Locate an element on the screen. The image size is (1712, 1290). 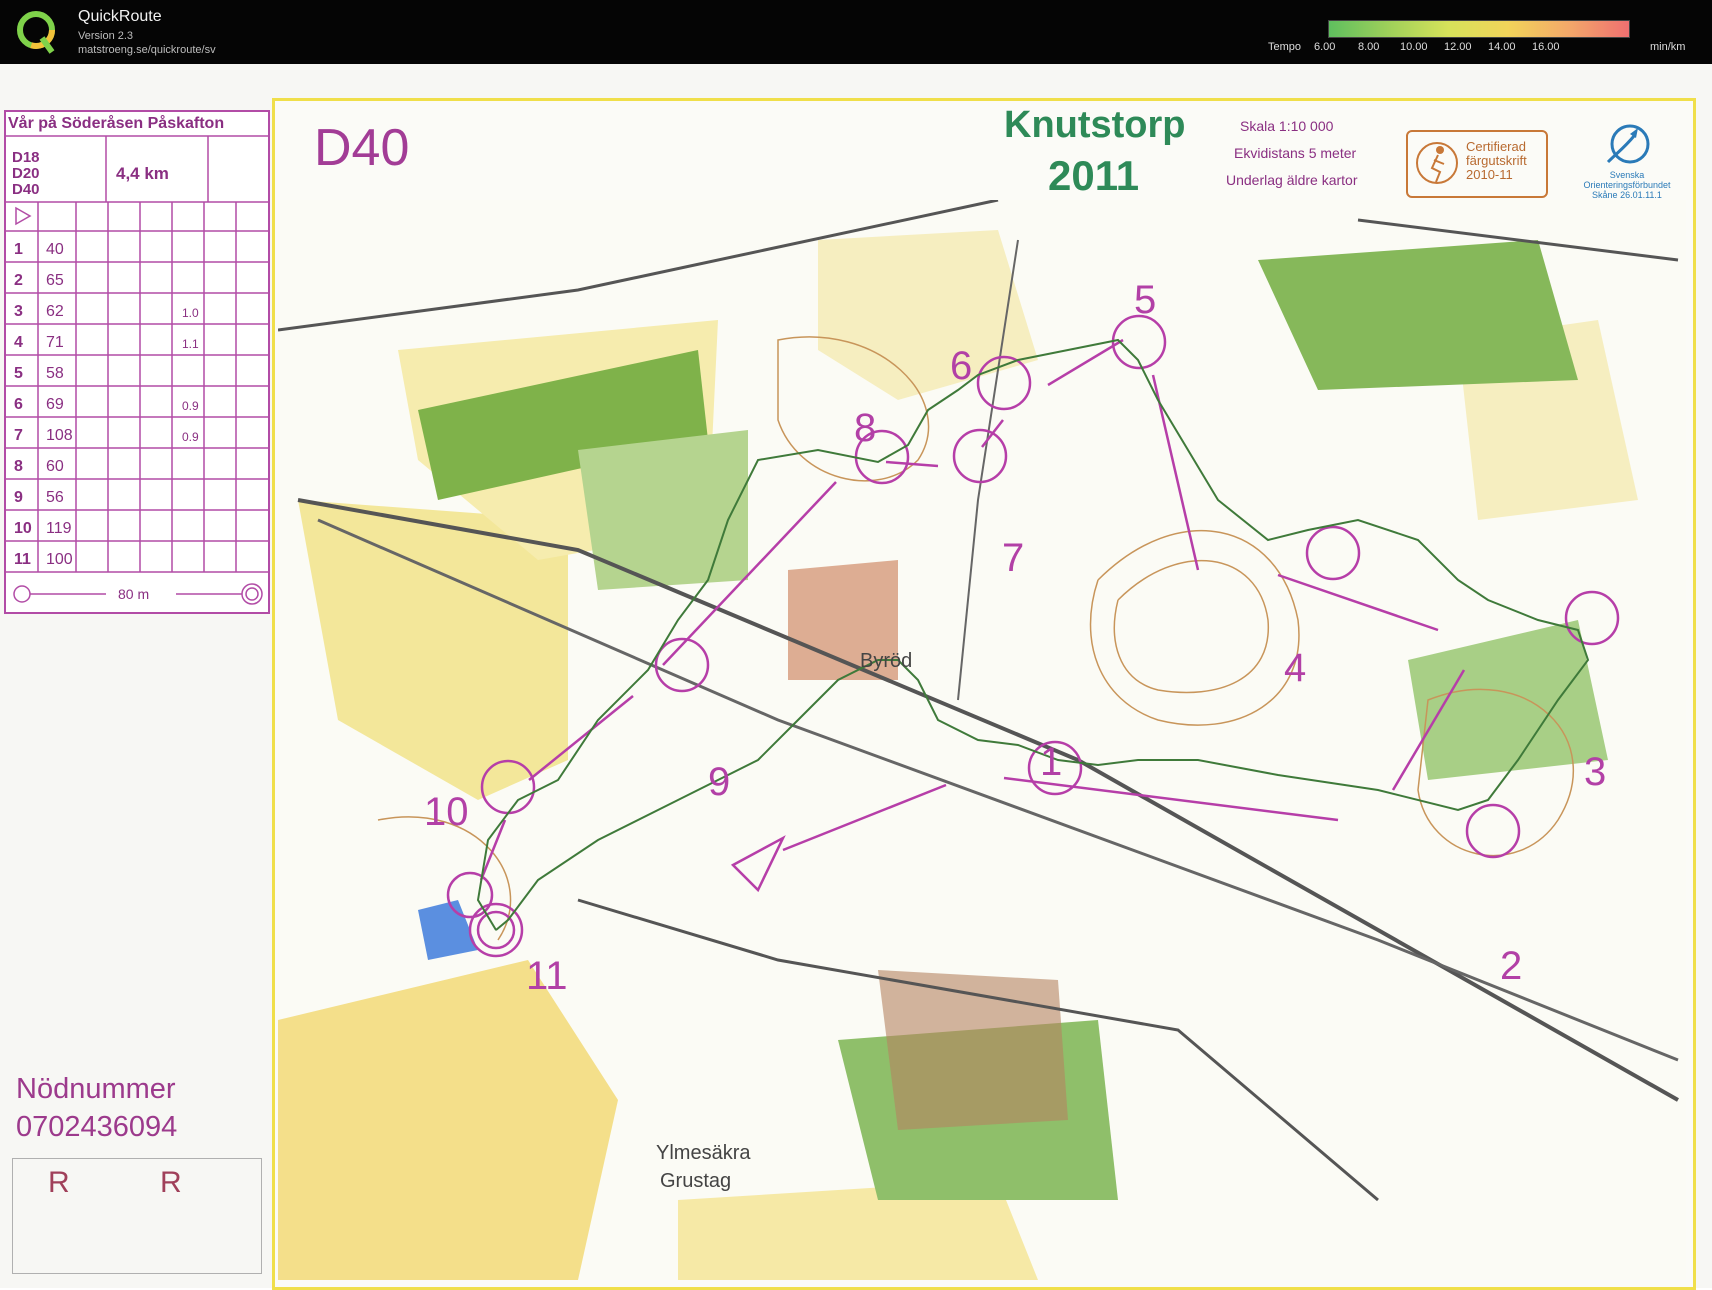
control-row-code: 56 is located at coordinates (55, 497).